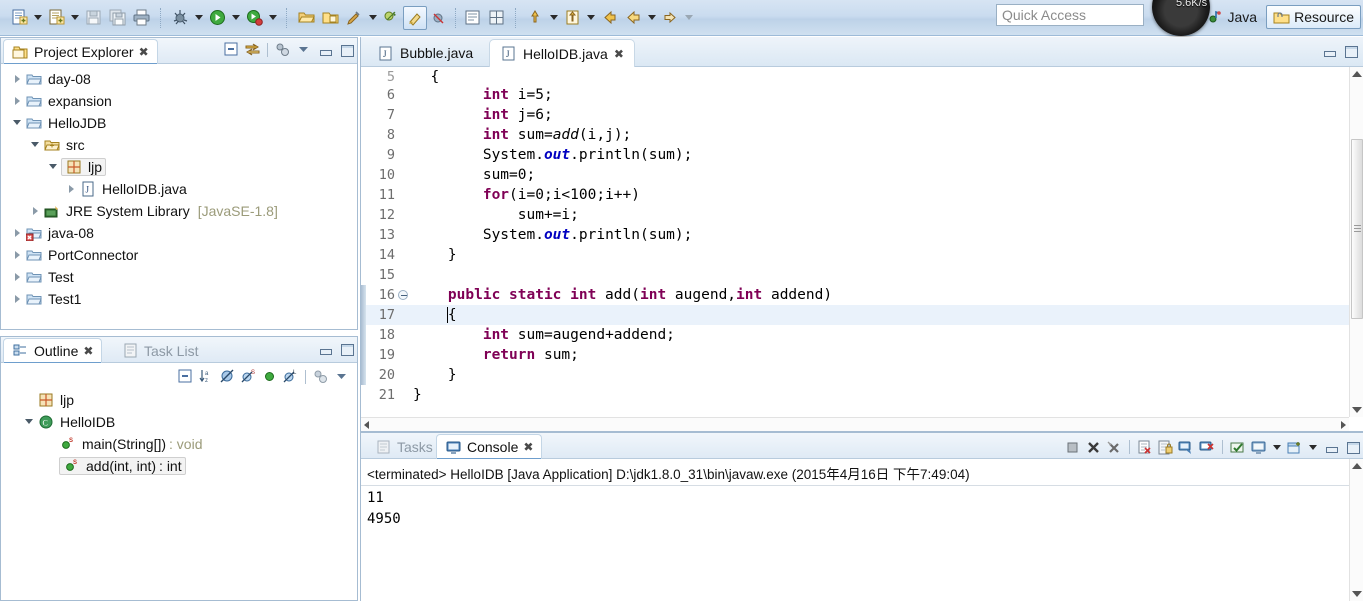  I want to click on quick-access-input: Quick Access, so click(1070, 15).